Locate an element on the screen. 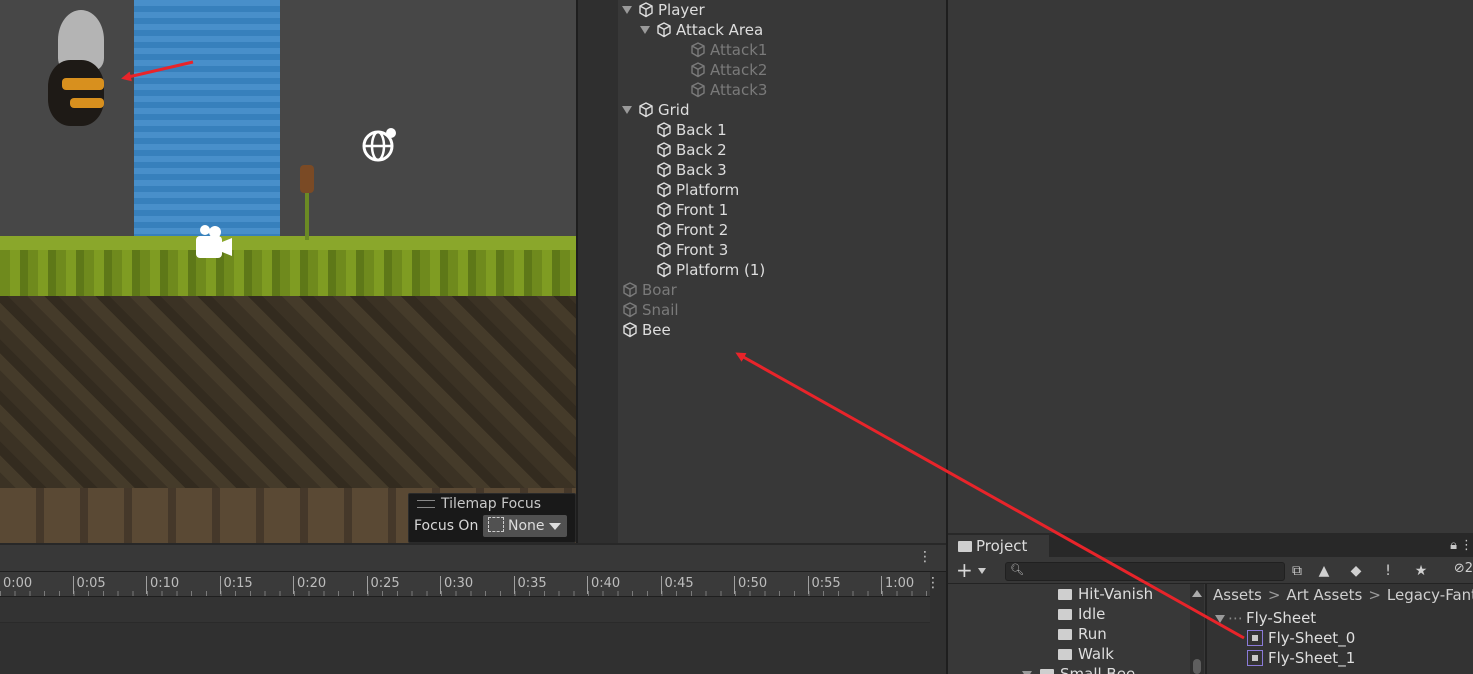  warning-icon: ! is located at coordinates (1388, 571).